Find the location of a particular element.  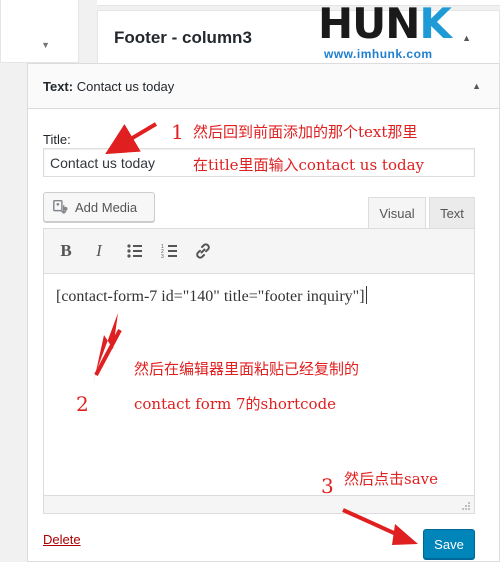

bulleted-list-glyph is located at coordinates (134, 251).